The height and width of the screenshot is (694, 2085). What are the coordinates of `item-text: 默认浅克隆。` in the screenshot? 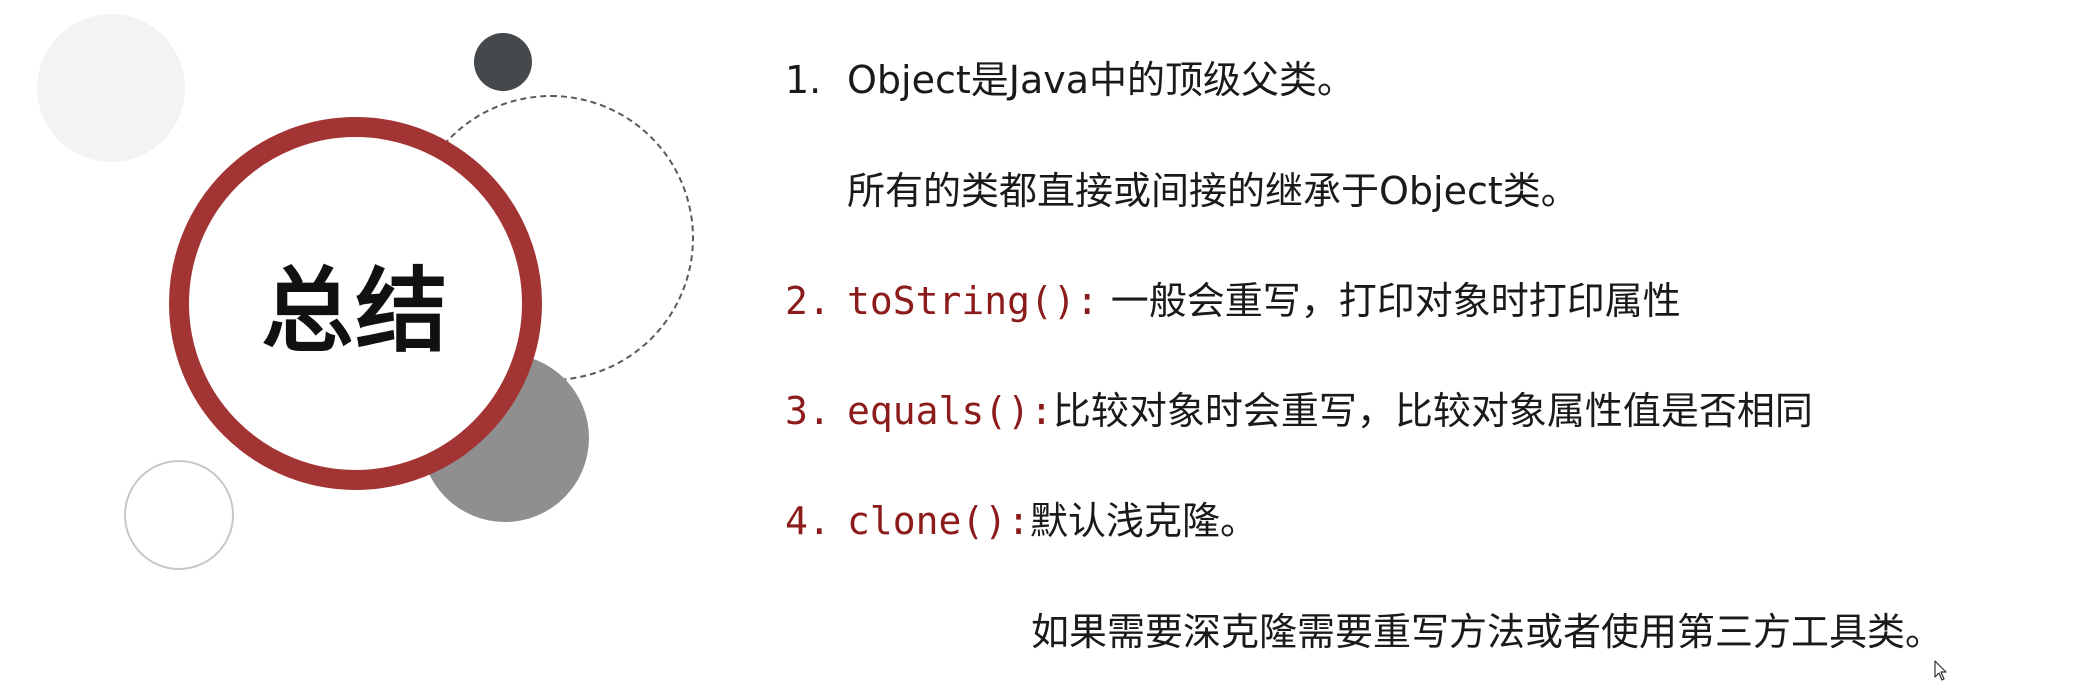 It's located at (1144, 521).